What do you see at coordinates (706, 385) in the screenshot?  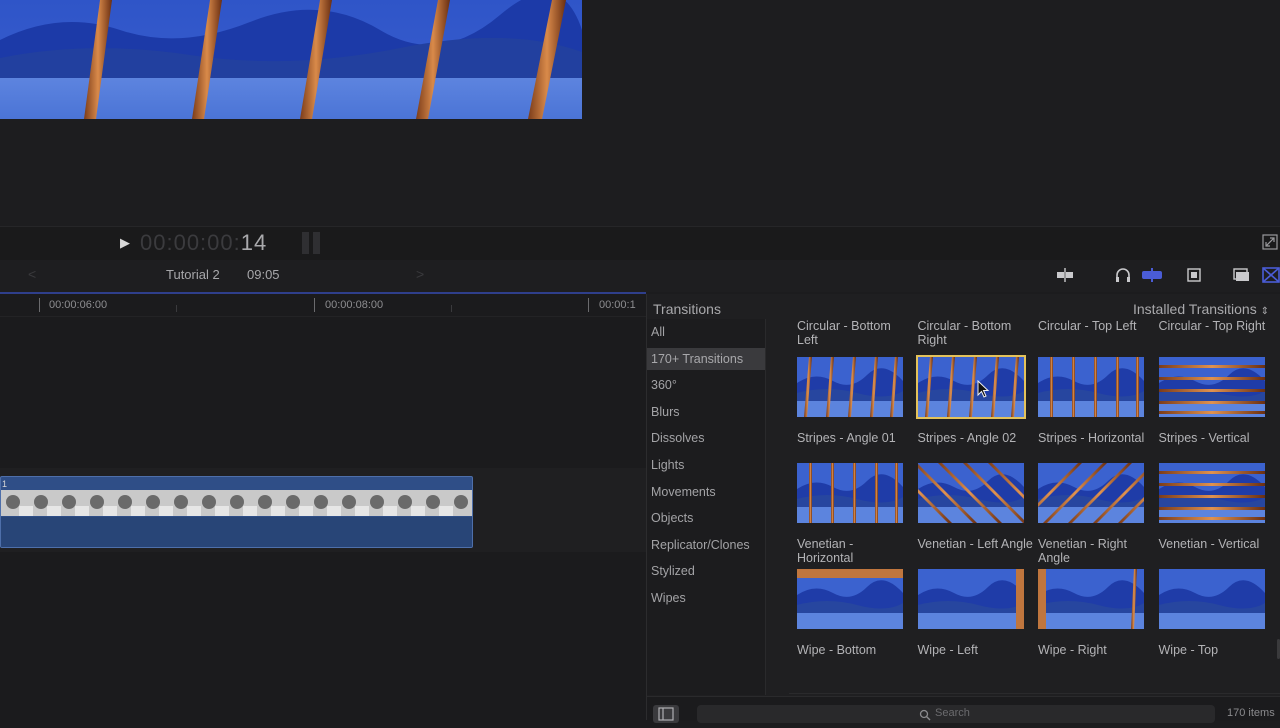 I see `category-item: 360°` at bounding box center [706, 385].